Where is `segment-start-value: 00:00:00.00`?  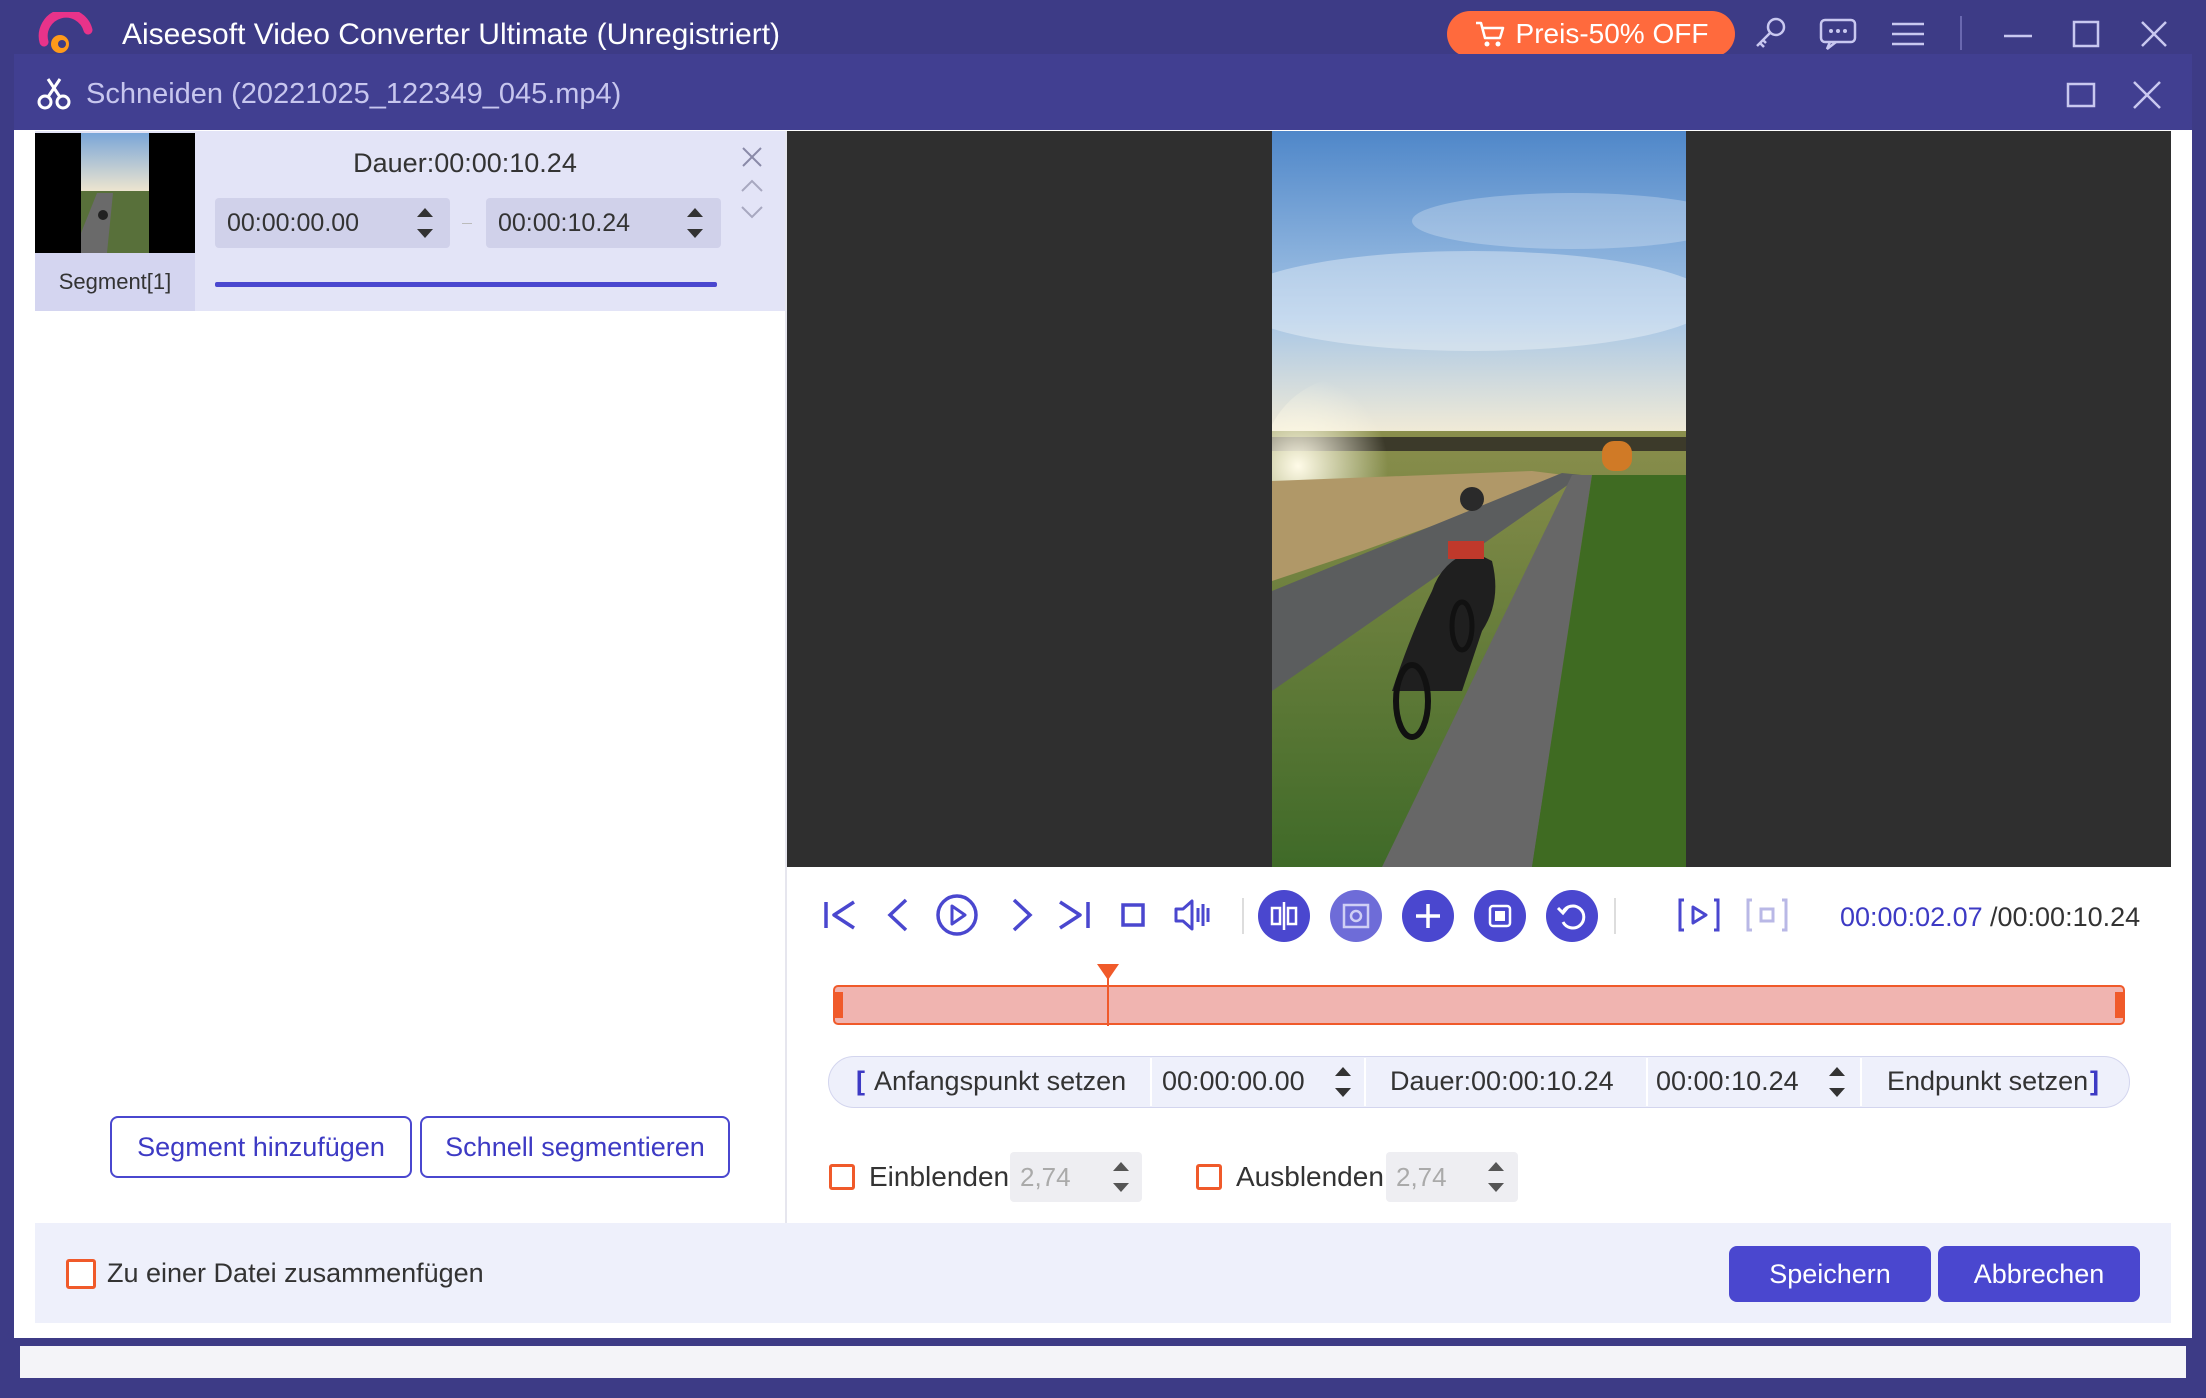 segment-start-value: 00:00:00.00 is located at coordinates (293, 222).